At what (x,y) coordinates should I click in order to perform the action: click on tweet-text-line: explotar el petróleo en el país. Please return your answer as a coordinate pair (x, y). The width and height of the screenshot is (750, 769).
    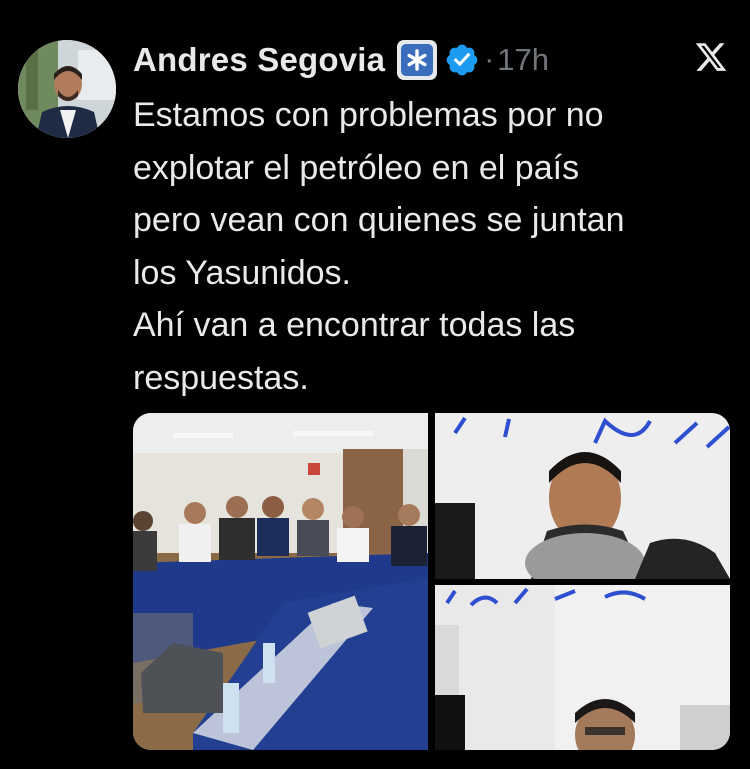
    Looking at the image, I should click on (356, 167).